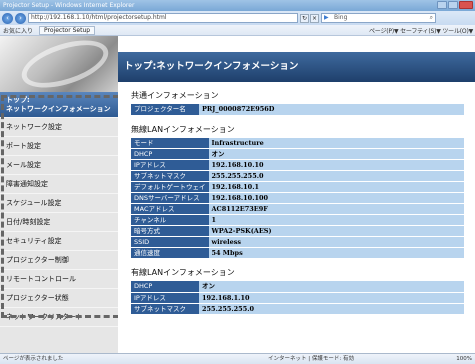  What do you see at coordinates (183, 272) in the screenshot?
I see `section-title-wired: 有線LANインフォメーション` at bounding box center [183, 272].